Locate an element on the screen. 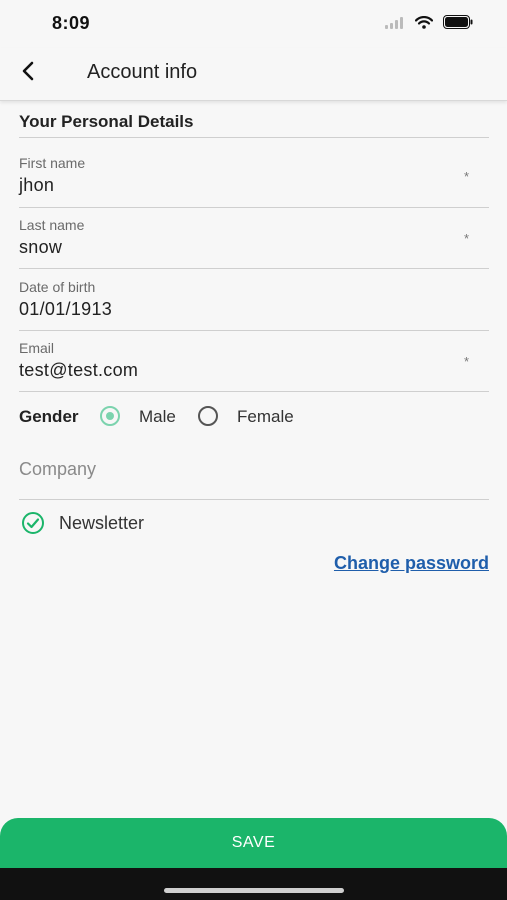 This screenshot has height=900, width=507. status-icons is located at coordinates (429, 24).